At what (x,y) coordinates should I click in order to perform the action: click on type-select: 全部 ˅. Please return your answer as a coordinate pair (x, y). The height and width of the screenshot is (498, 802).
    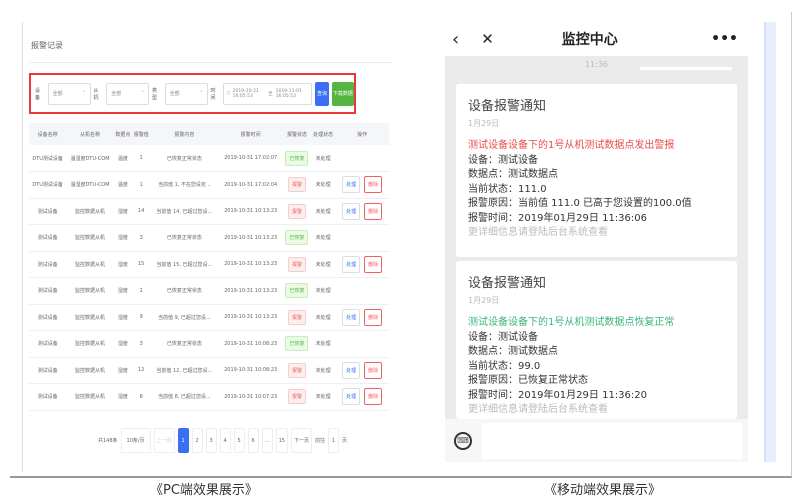
    Looking at the image, I should click on (186, 93).